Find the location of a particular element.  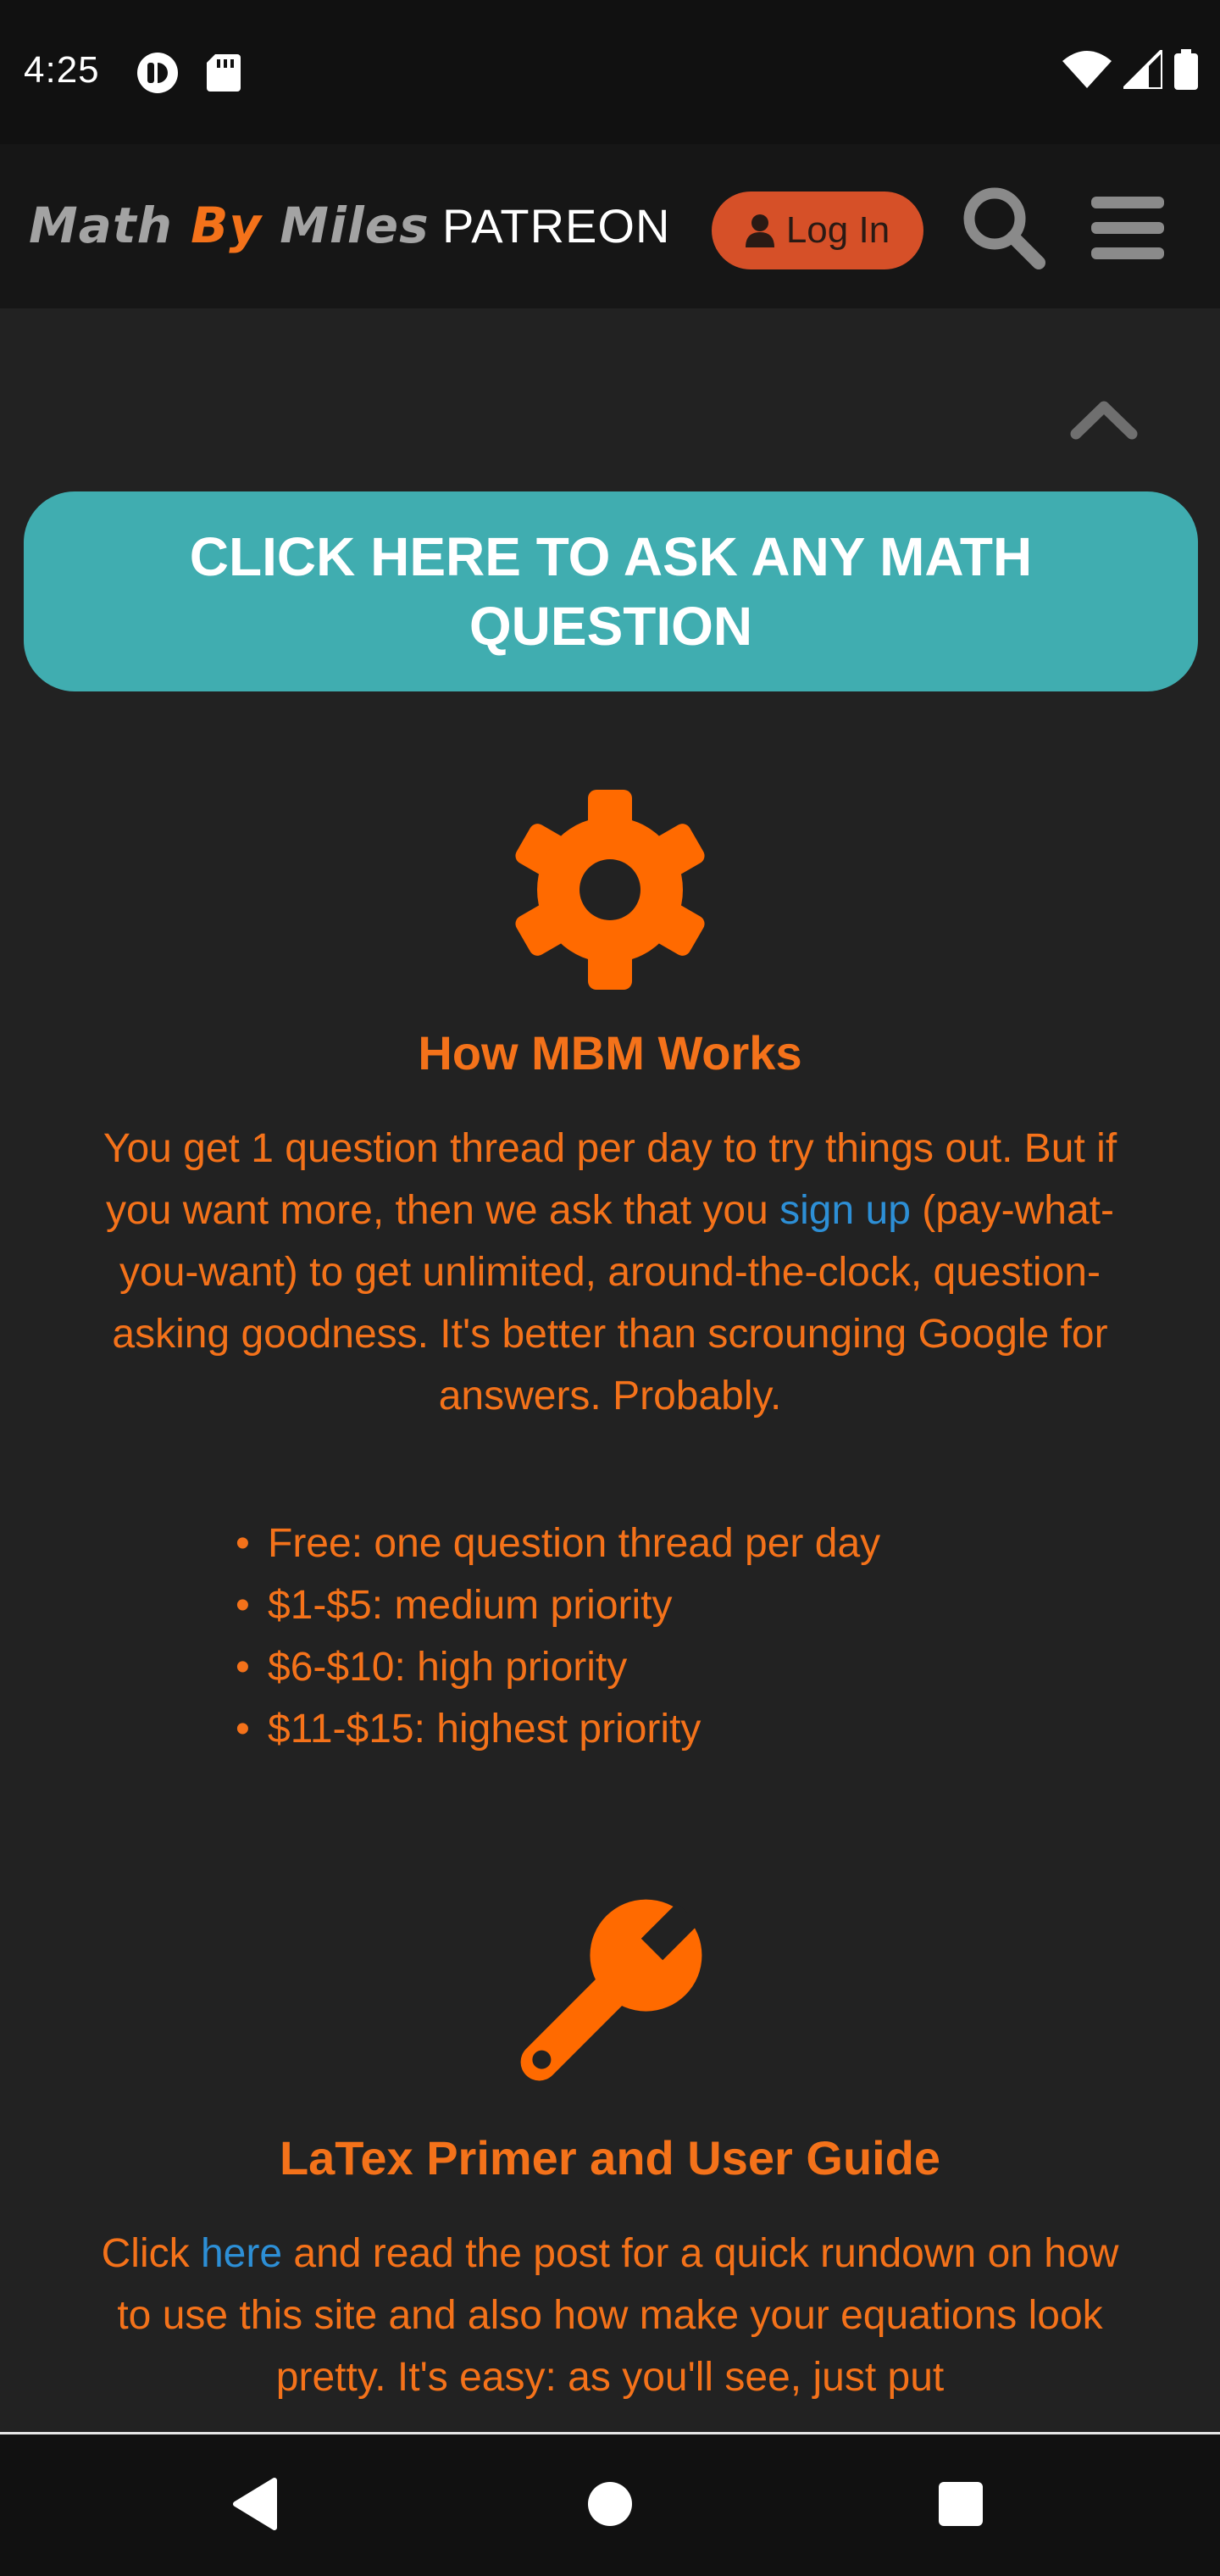

logo-math: Math is located at coordinates (101, 225).